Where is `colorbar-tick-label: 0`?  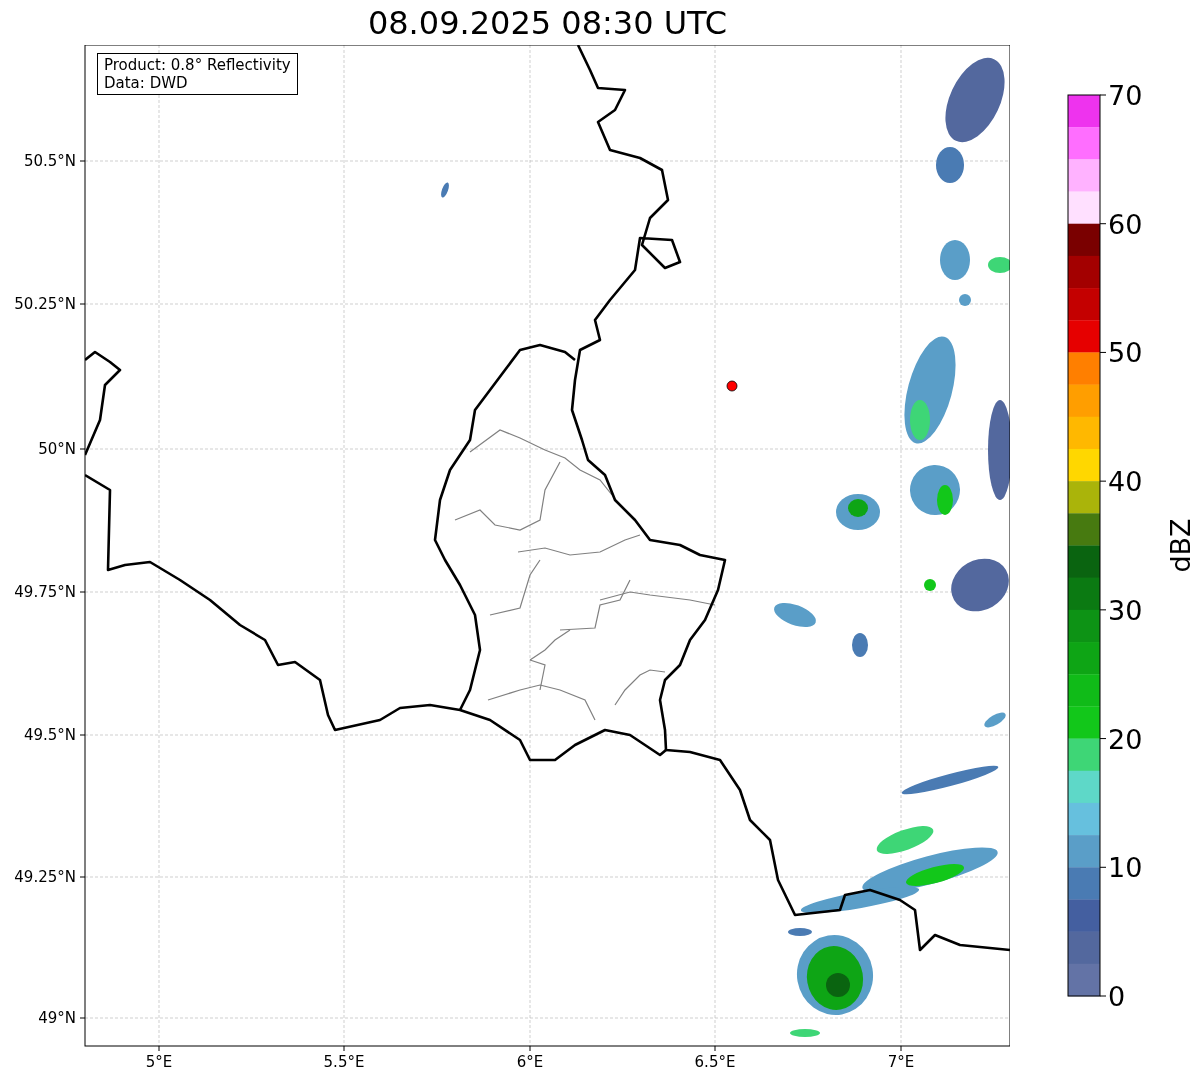
colorbar-tick-label: 0 is located at coordinates (1117, 996).